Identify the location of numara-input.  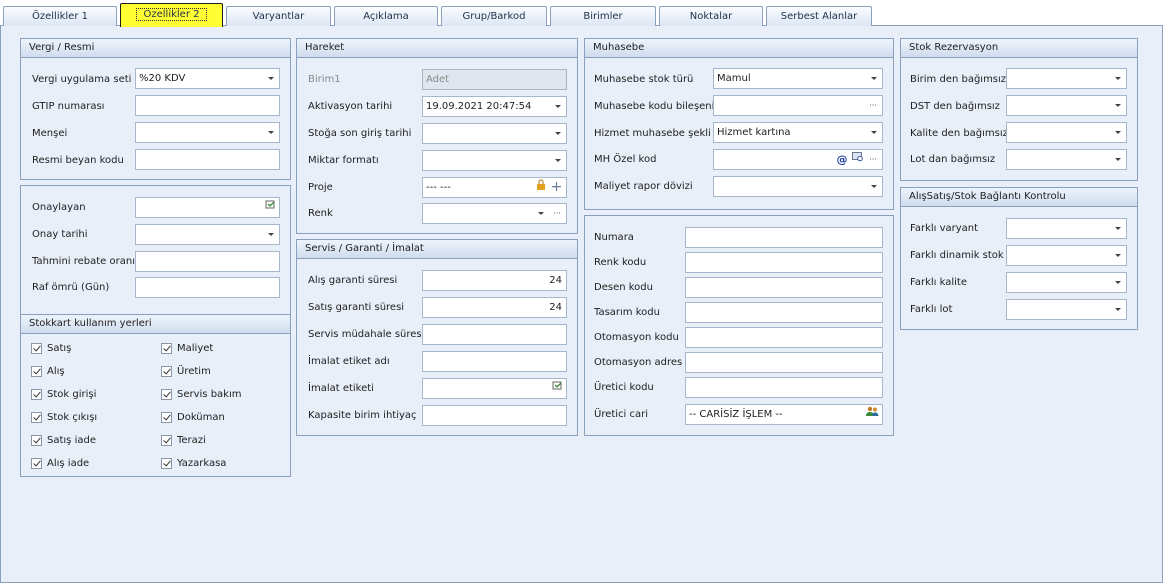
(784, 237).